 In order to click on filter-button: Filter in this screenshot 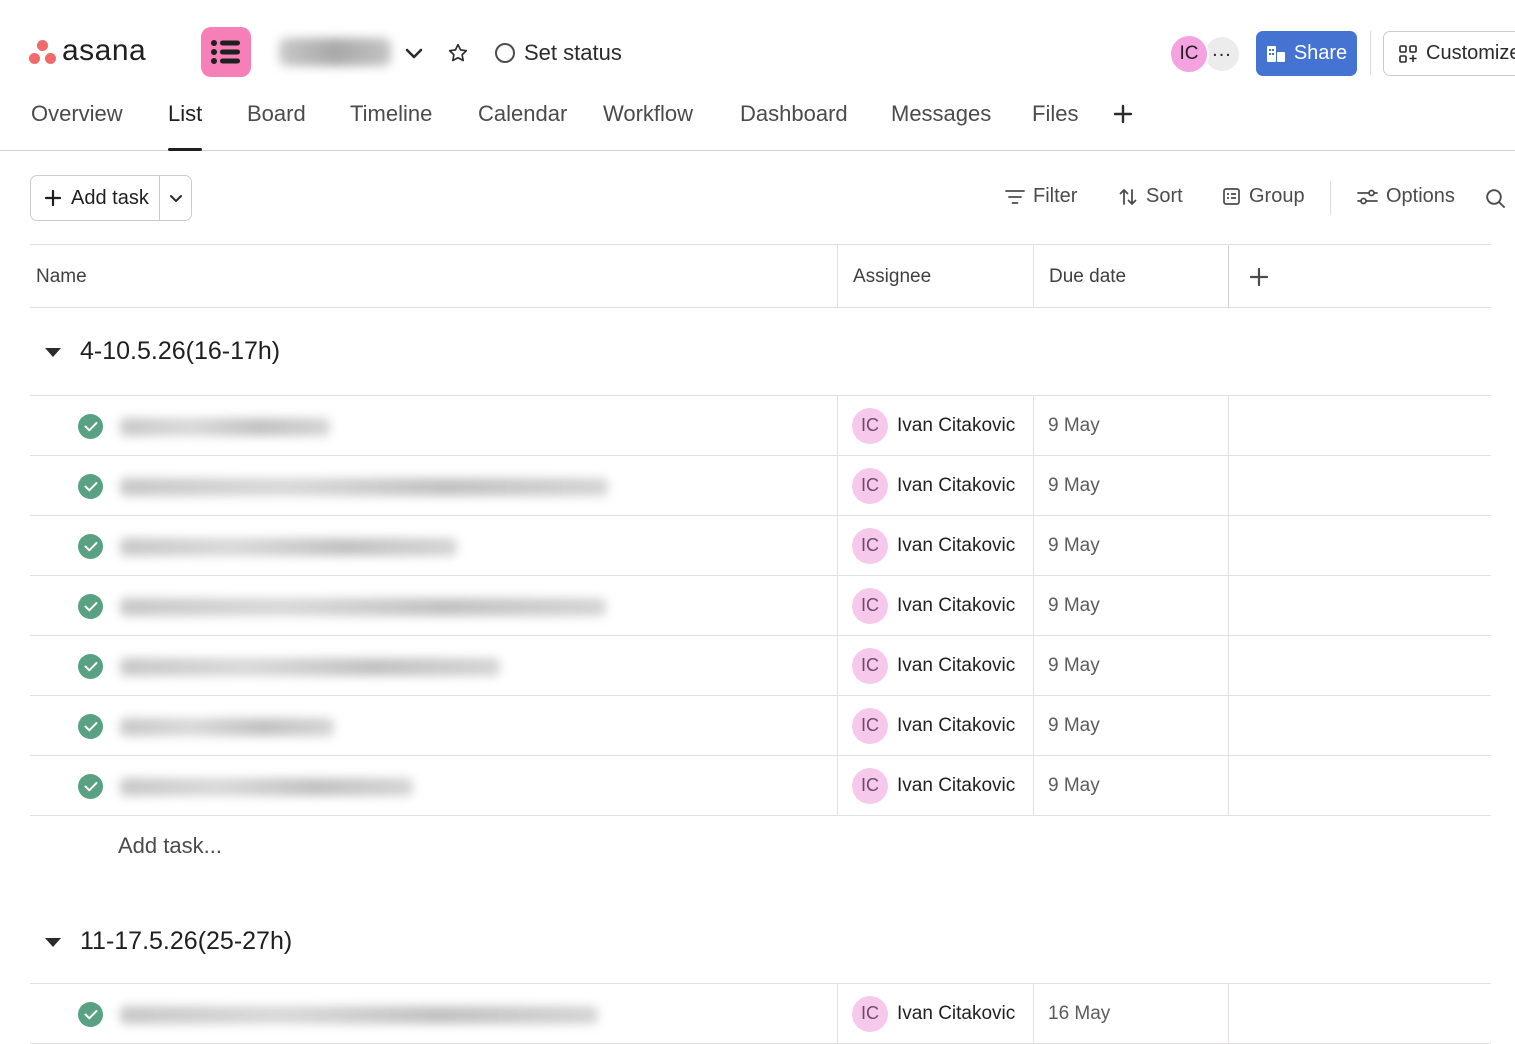, I will do `click(1041, 196)`.